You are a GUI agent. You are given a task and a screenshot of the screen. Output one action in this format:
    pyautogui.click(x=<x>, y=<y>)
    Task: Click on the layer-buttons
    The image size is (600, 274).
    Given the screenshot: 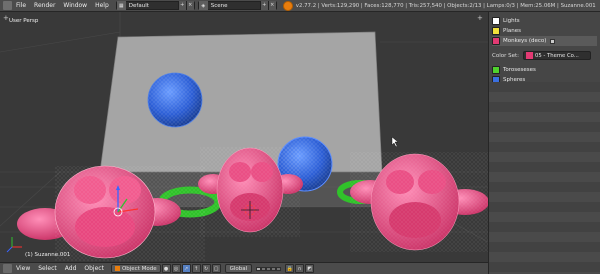 What is the action you would take?
    pyautogui.click(x=269, y=268)
    